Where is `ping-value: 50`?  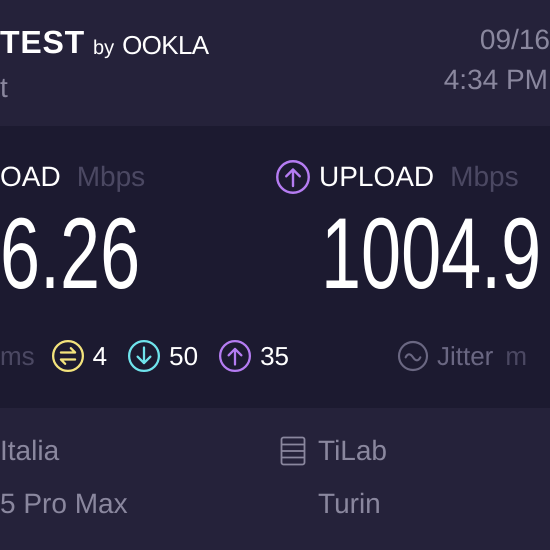
ping-value: 50 is located at coordinates (183, 356).